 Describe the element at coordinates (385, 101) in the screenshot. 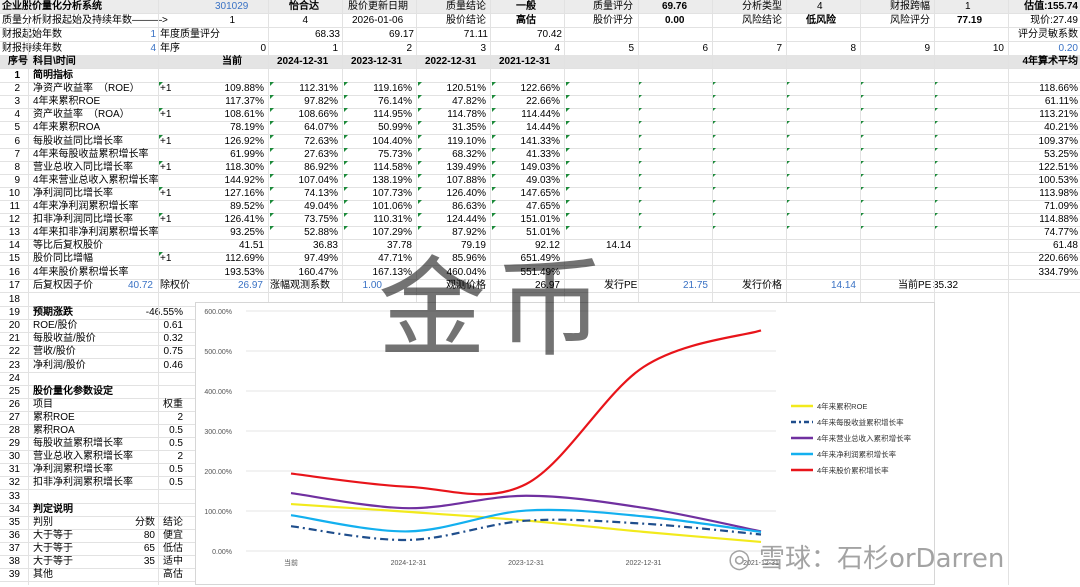

I see `cell-value: 76.14%` at that location.